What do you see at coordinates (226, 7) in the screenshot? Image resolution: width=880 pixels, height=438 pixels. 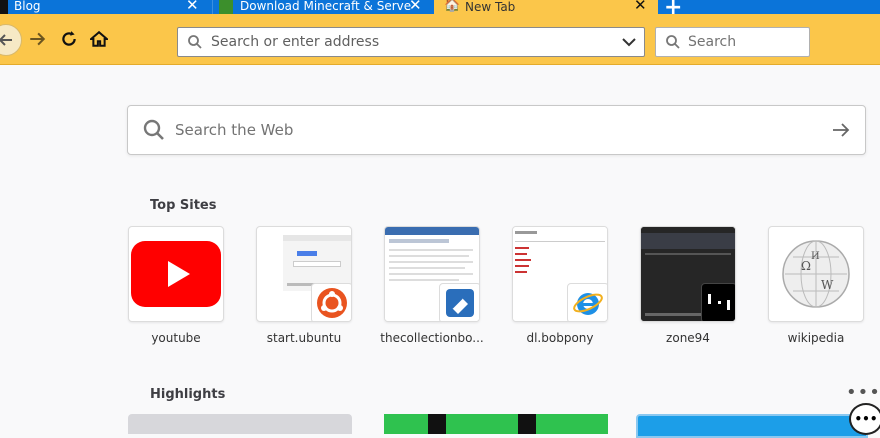 I see `minecraft-icon` at bounding box center [226, 7].